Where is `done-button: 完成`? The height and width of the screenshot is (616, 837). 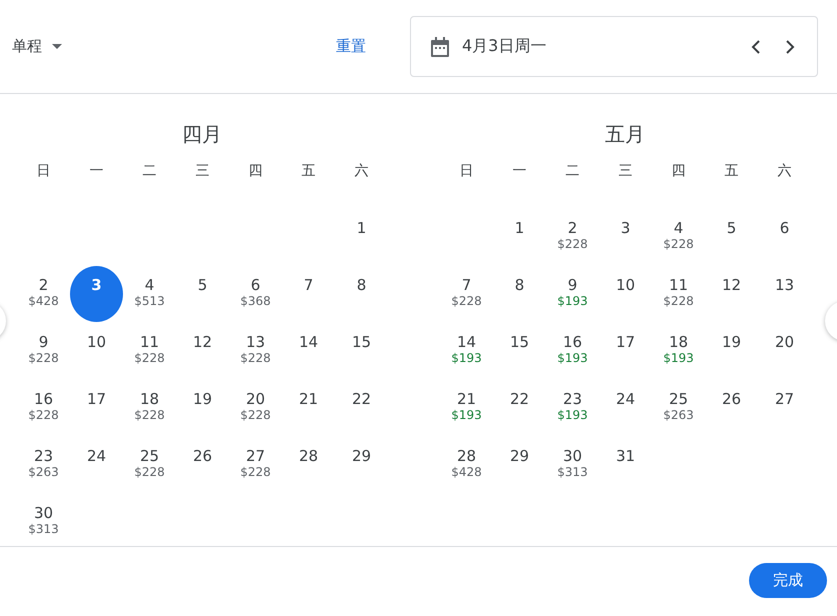 done-button: 完成 is located at coordinates (788, 580).